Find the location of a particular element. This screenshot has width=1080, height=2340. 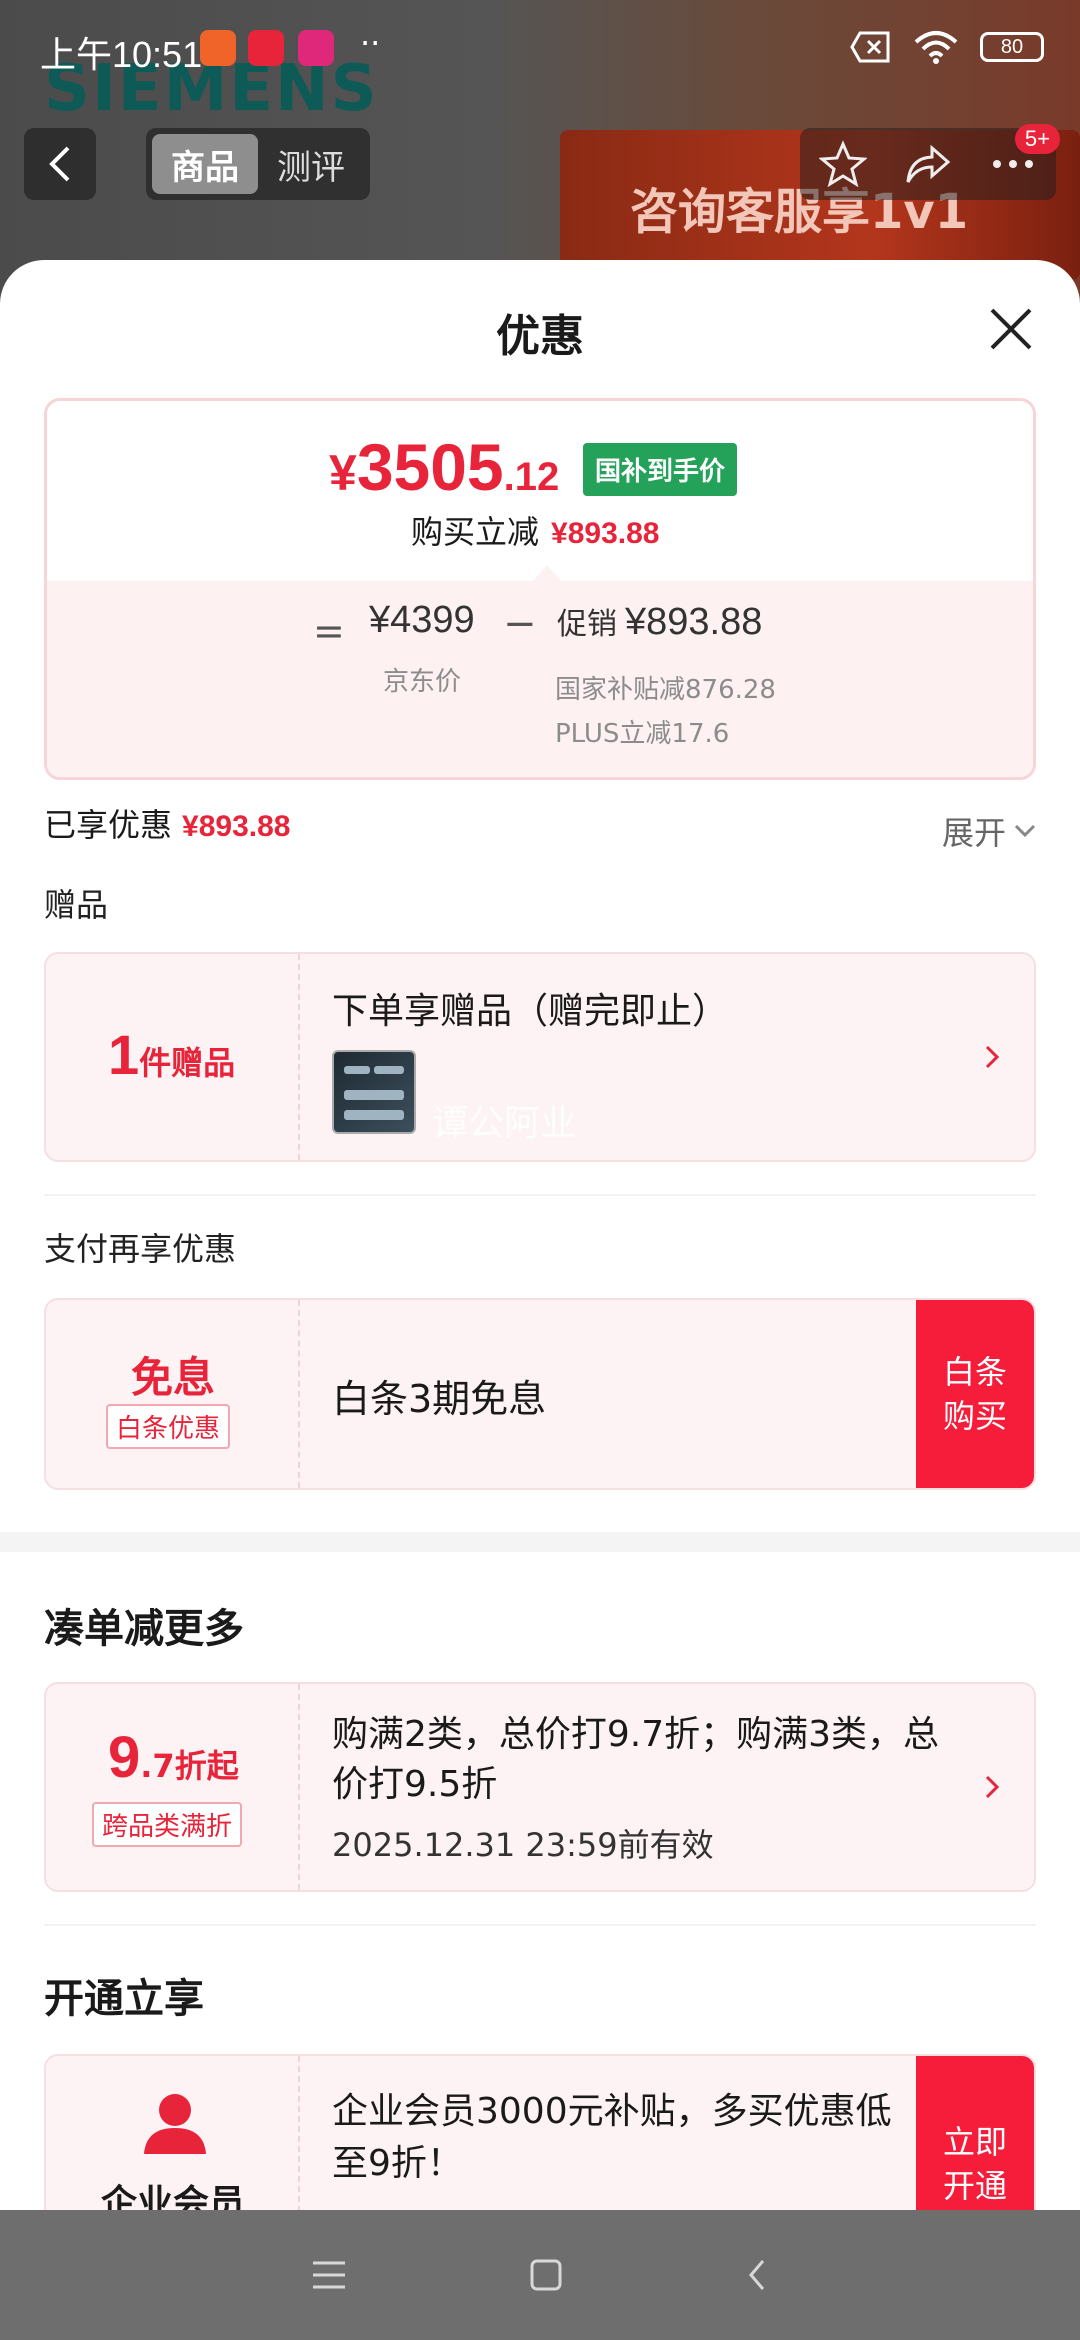

promotion-total: 促销 ¥893.88 is located at coordinates (659, 621).